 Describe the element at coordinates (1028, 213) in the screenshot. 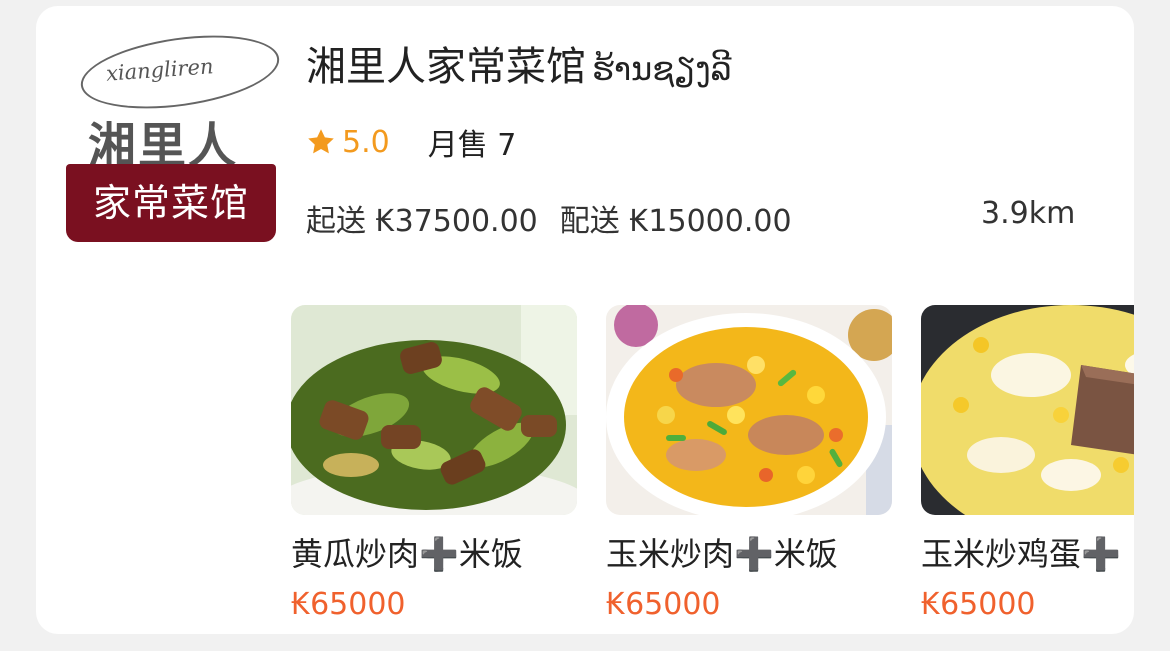

I see `distance: 3.9km` at that location.